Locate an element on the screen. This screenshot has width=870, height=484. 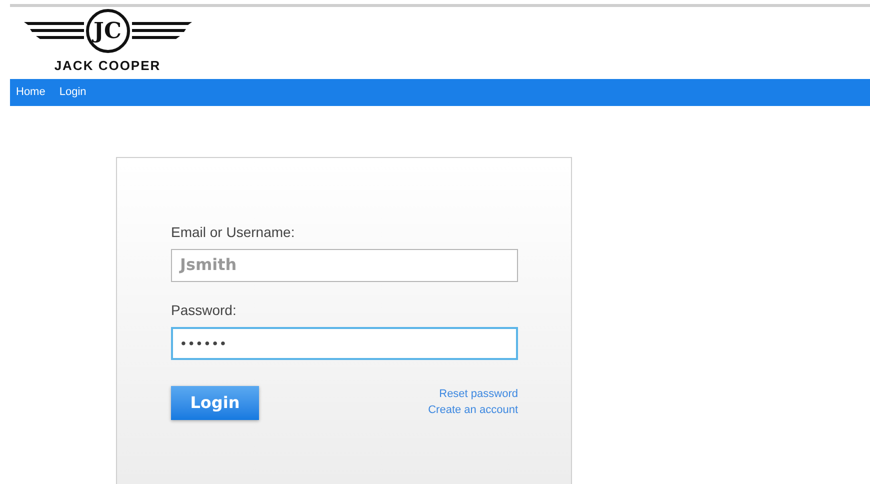
login-button: Login is located at coordinates (215, 403).